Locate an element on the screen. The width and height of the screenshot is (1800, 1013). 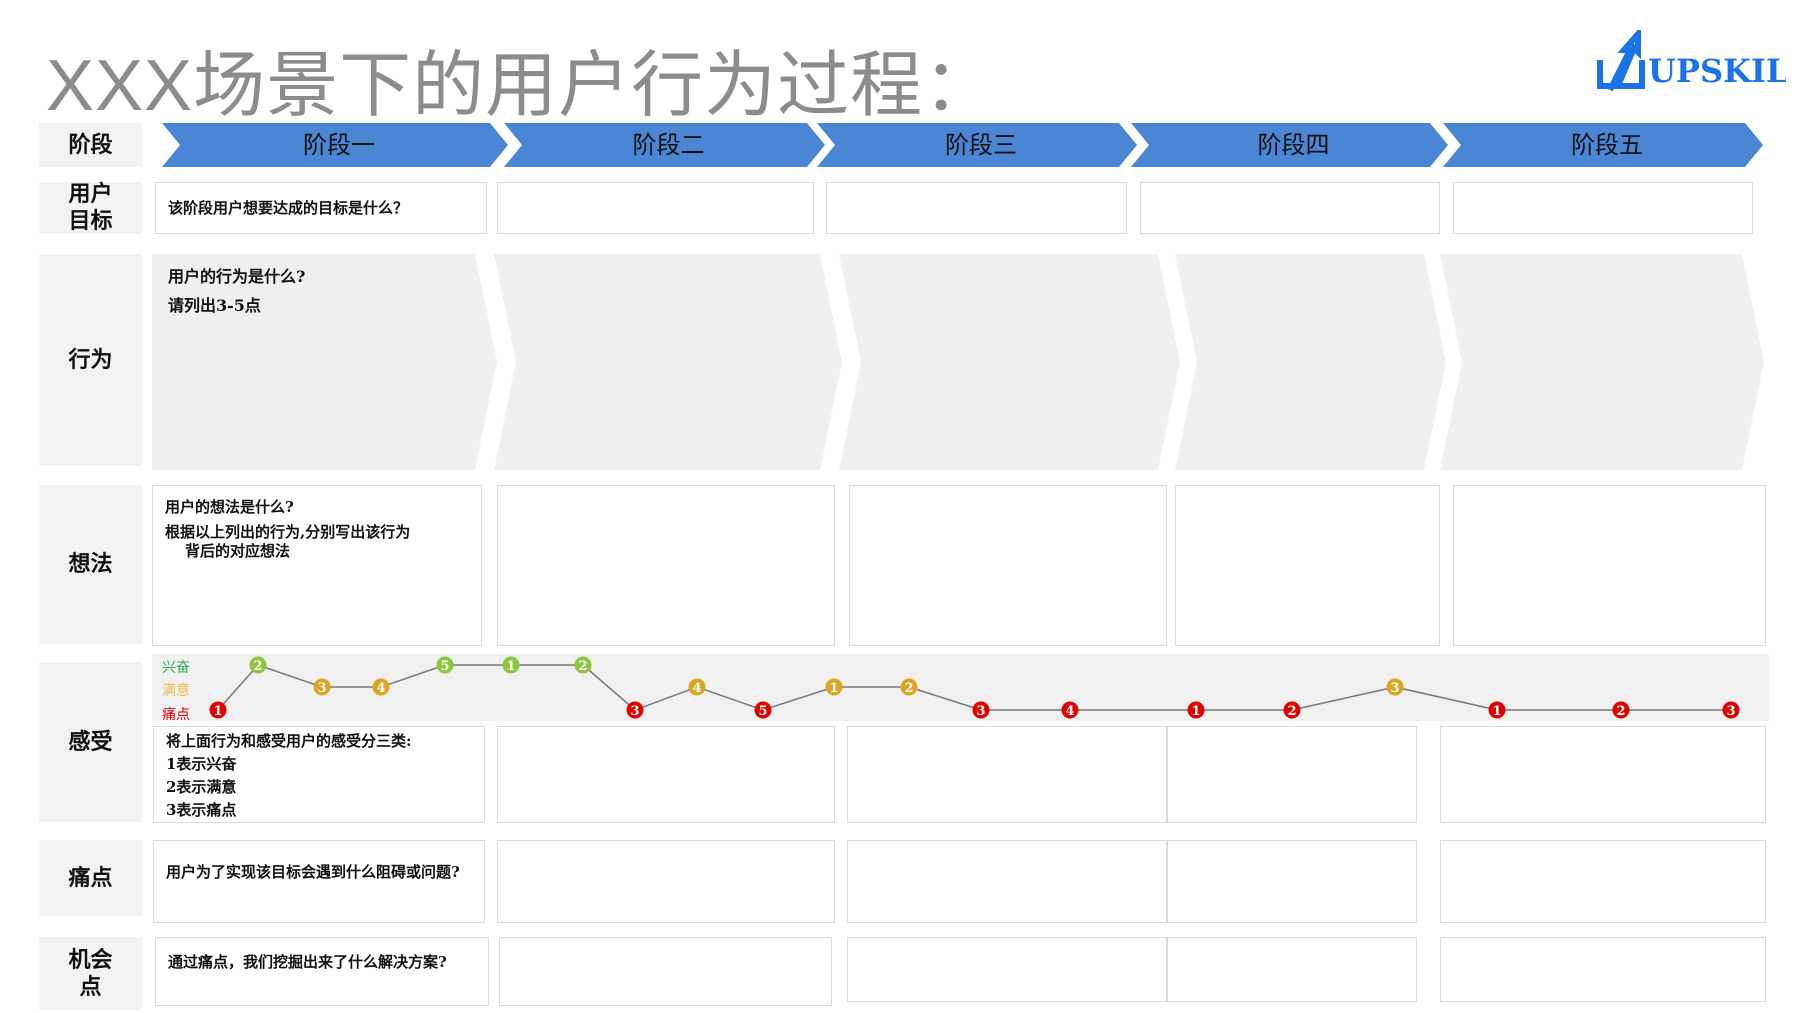
stage-label-3: 阶段三 is located at coordinates (981, 145).